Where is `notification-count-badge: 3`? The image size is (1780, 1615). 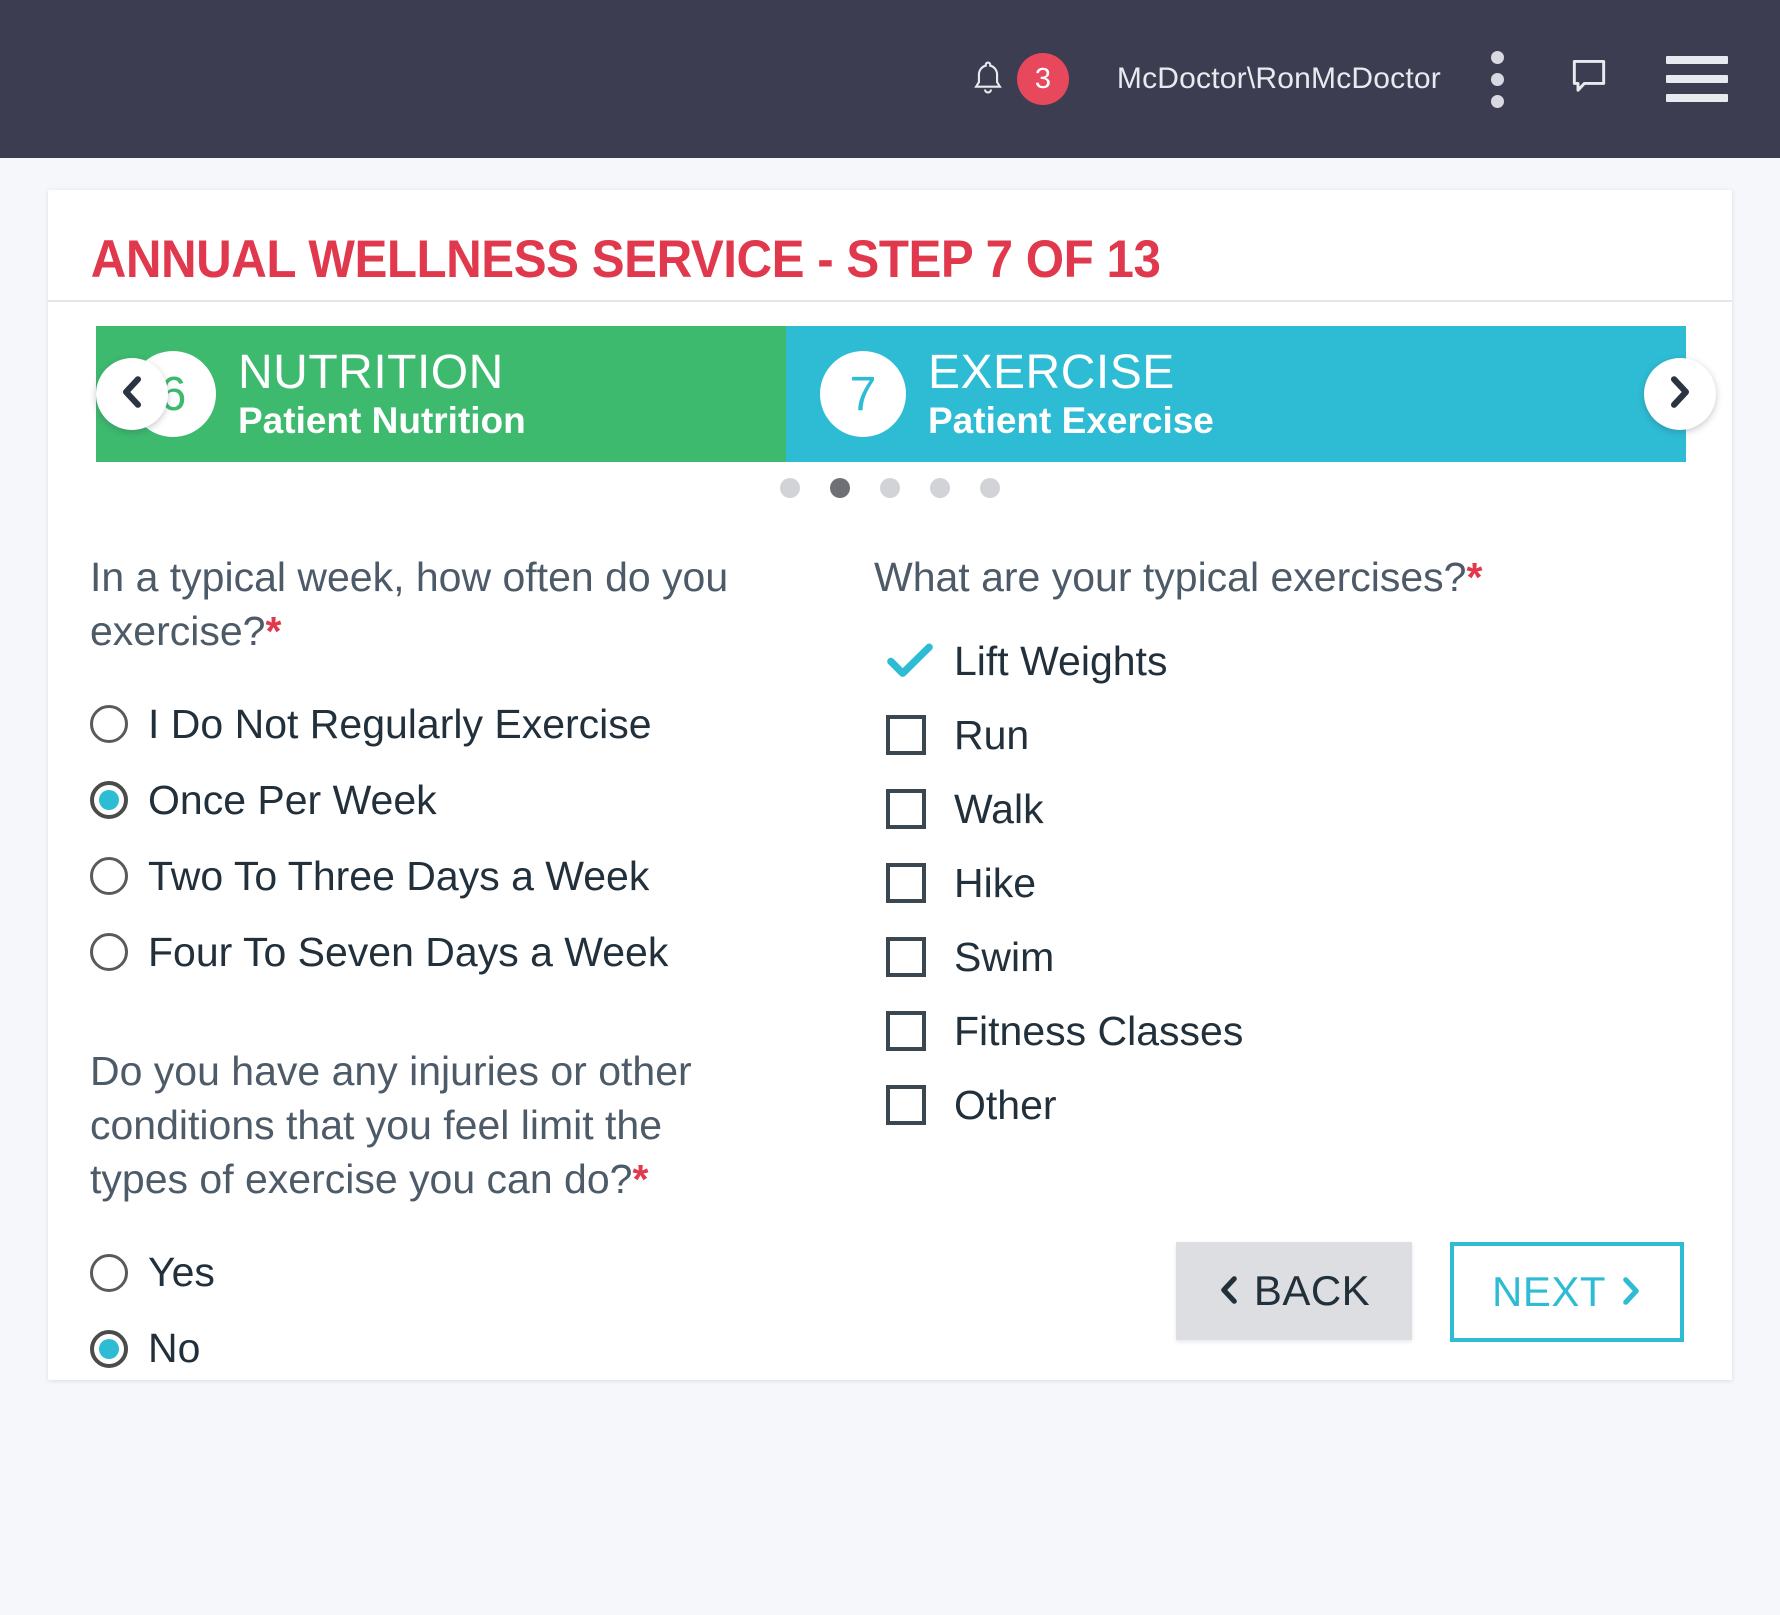 notification-count-badge: 3 is located at coordinates (1042, 79).